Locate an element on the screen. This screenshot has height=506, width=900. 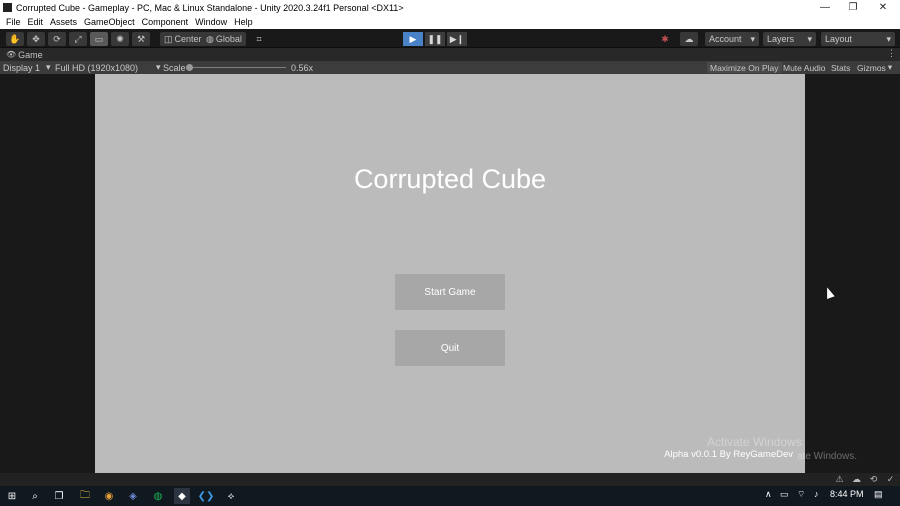
chrome-icon: ◉ is located at coordinates (109, 496).